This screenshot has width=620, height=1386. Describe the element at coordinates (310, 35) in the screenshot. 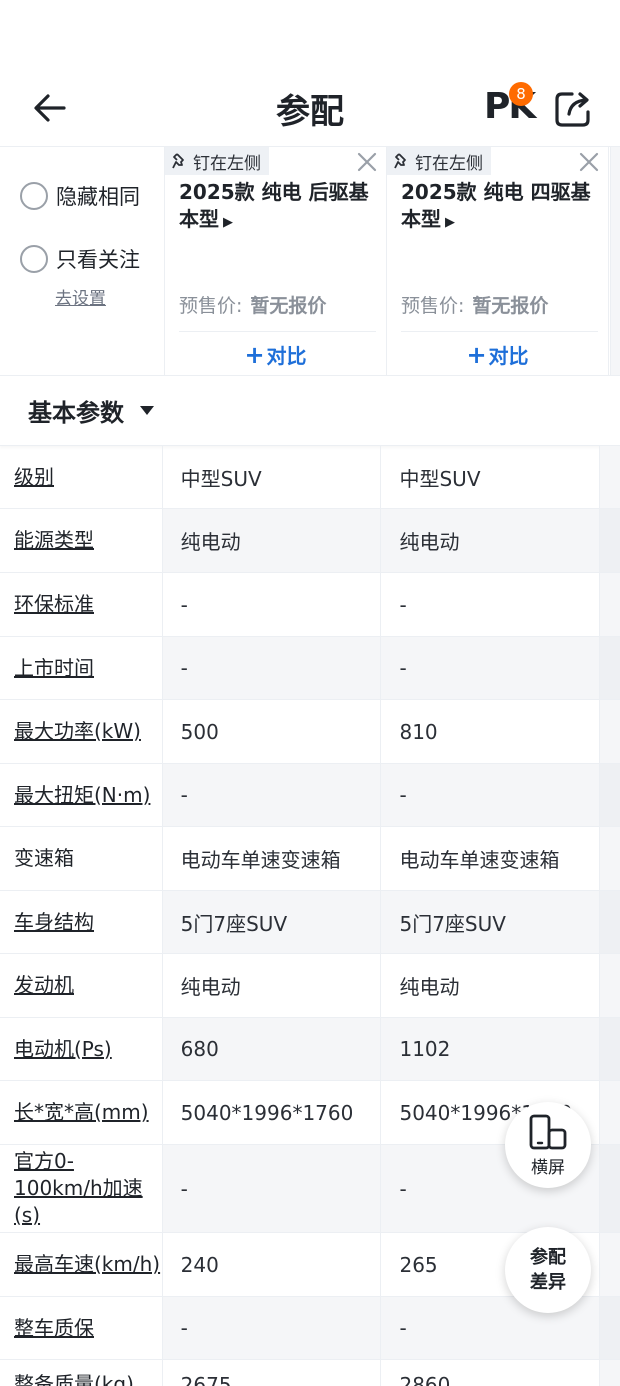

I see `status-bar` at that location.